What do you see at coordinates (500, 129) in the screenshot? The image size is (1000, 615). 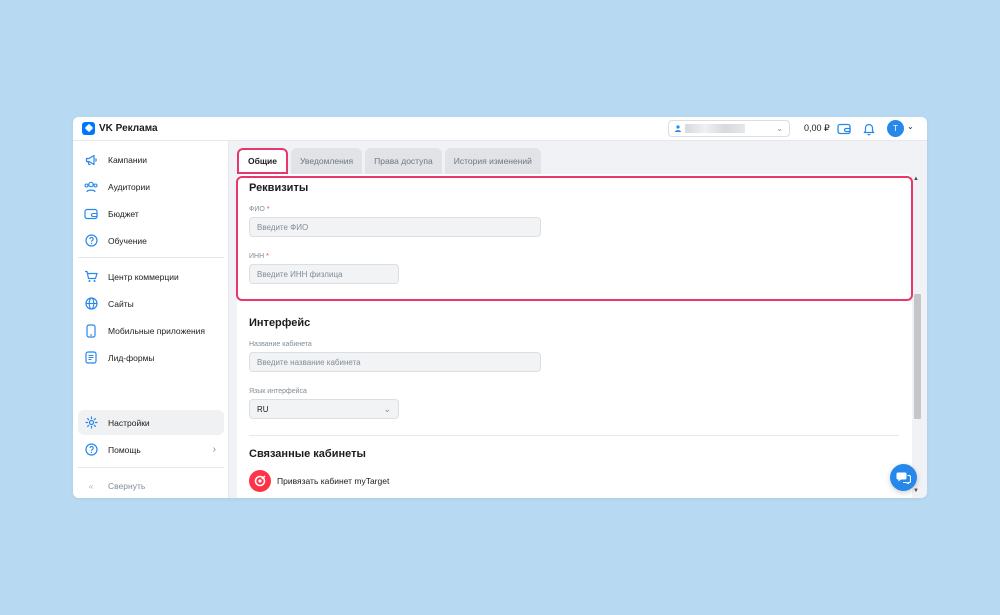 I see `top-bar: VK Реклама ⌄ 0,00 ₽ T ⌄` at bounding box center [500, 129].